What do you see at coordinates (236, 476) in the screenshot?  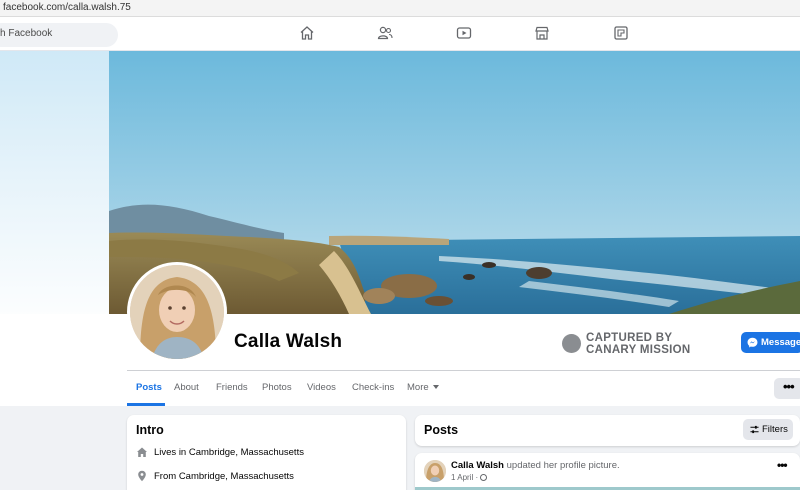 I see `intro-from-value: Cambridge, Massachusetts` at bounding box center [236, 476].